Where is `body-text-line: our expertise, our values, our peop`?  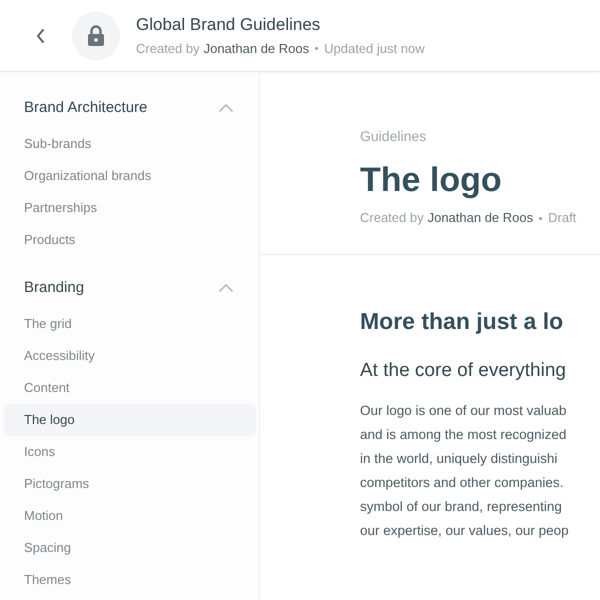
body-text-line: our expertise, our values, our peop is located at coordinates (464, 531).